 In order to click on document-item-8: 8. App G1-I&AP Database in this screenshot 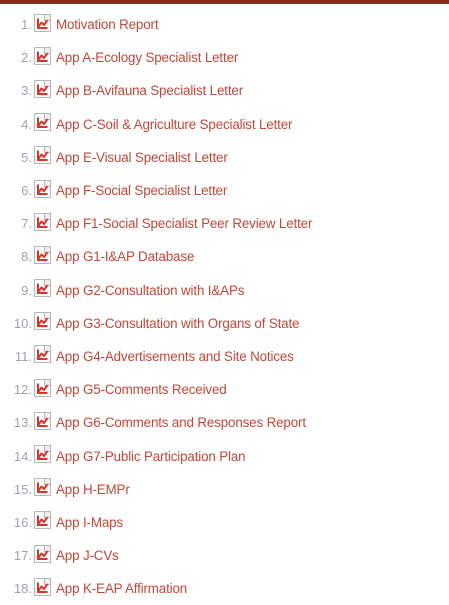, I will do `click(224, 256)`.